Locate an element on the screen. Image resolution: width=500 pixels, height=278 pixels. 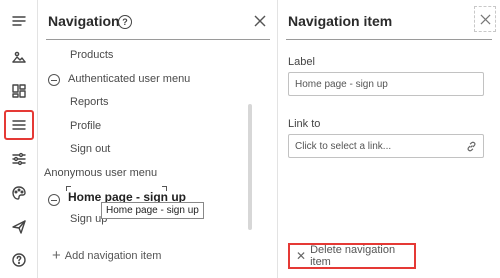
label-field-label: Label is located at coordinates (301, 62).